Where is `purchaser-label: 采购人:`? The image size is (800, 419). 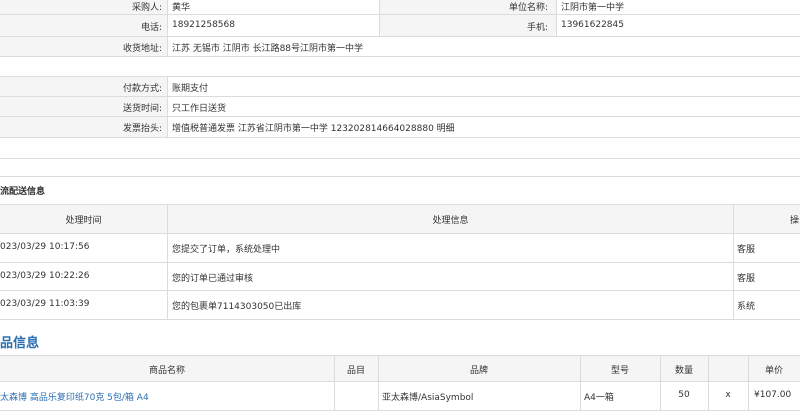
purchaser-label: 采购人: is located at coordinates (146, 8).